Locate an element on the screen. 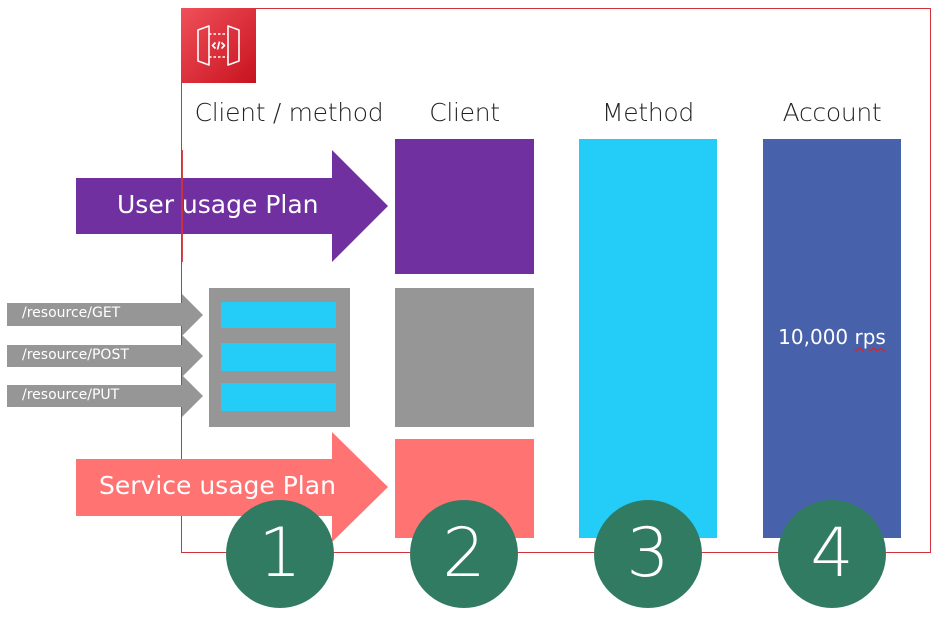 The image size is (936, 620). column-header-method: Method is located at coordinates (648, 112).